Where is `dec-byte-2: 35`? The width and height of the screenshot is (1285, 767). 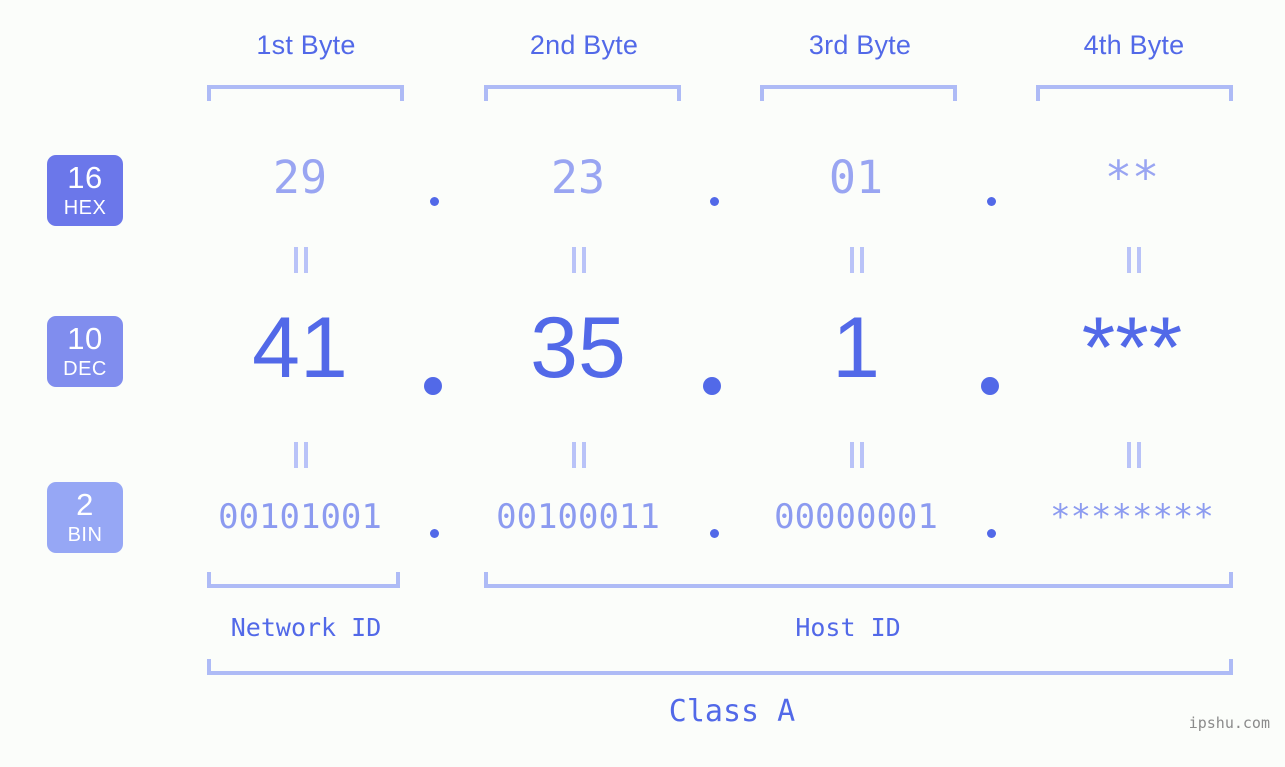
dec-byte-2: 35 is located at coordinates (578, 348).